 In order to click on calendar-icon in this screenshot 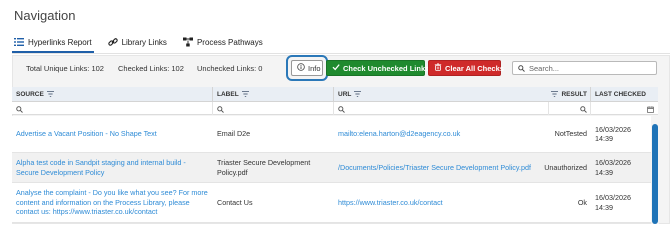, I will do `click(650, 109)`.